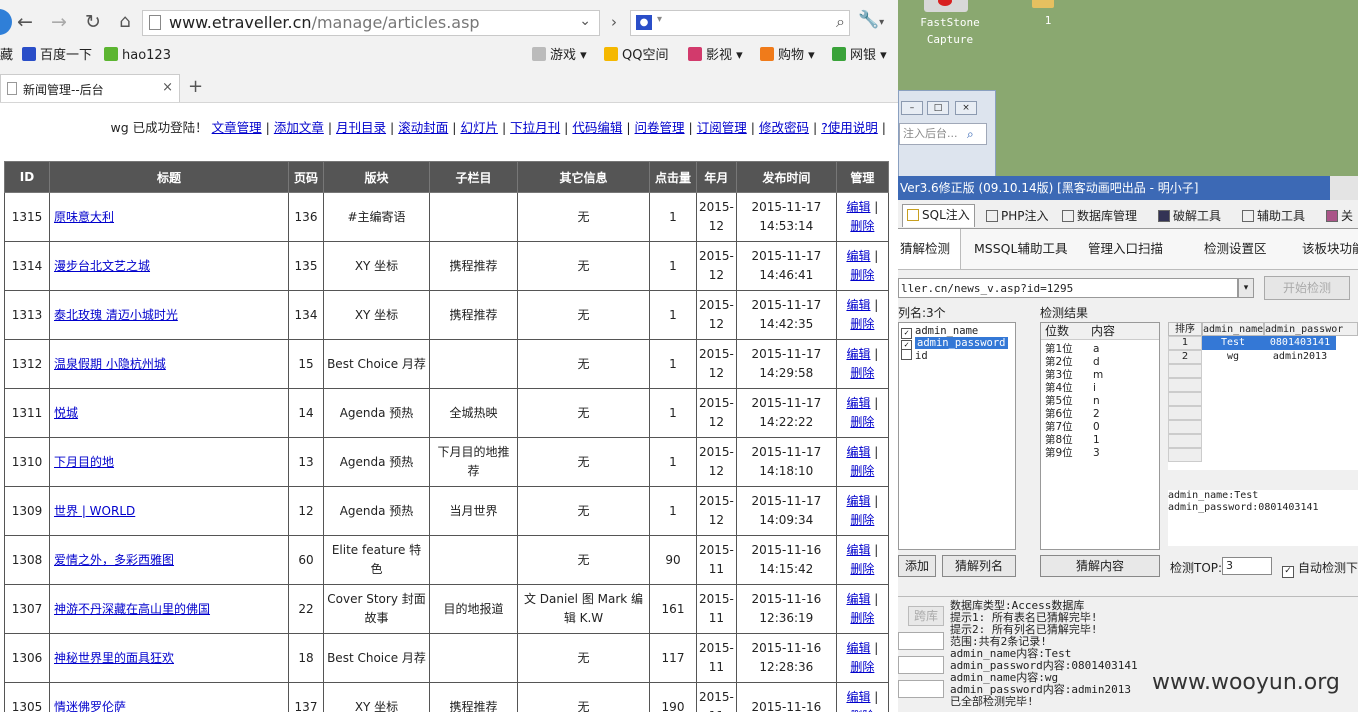 Image resolution: width=1358 pixels, height=712 pixels. I want to click on tab-news-admin: 新闻管理--后台 ×, so click(90, 88).